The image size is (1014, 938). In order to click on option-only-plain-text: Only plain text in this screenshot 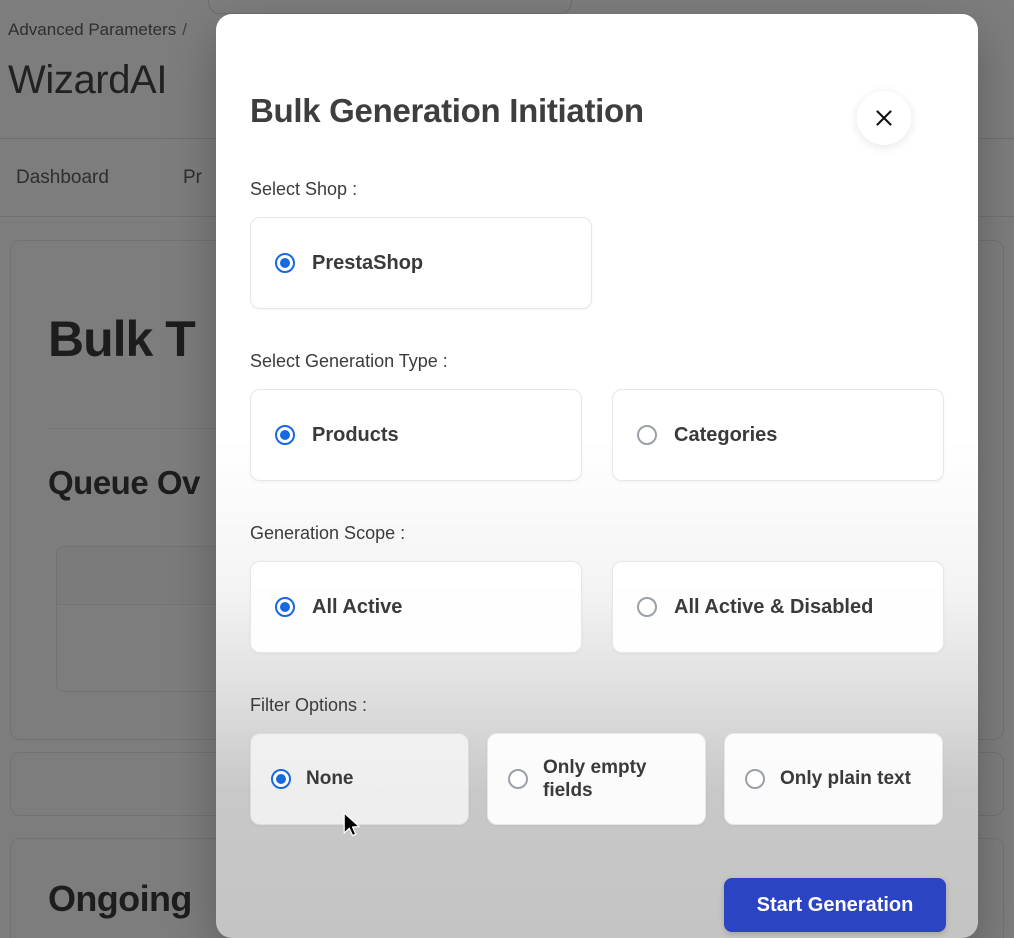, I will do `click(833, 779)`.